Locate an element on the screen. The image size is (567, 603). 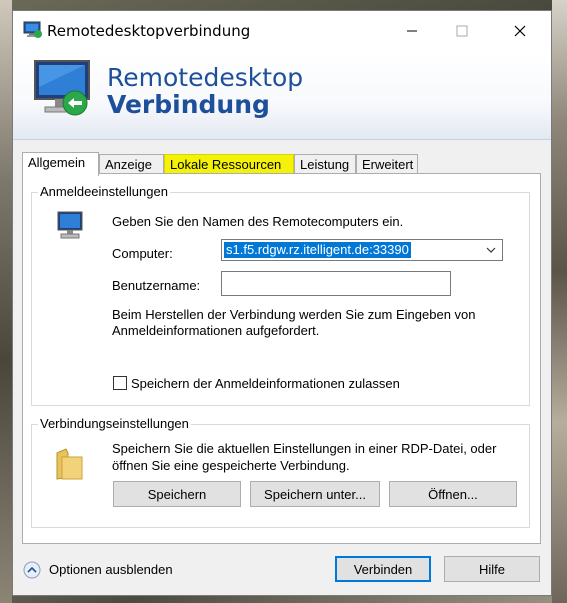
maximize-icon is located at coordinates (462, 31).